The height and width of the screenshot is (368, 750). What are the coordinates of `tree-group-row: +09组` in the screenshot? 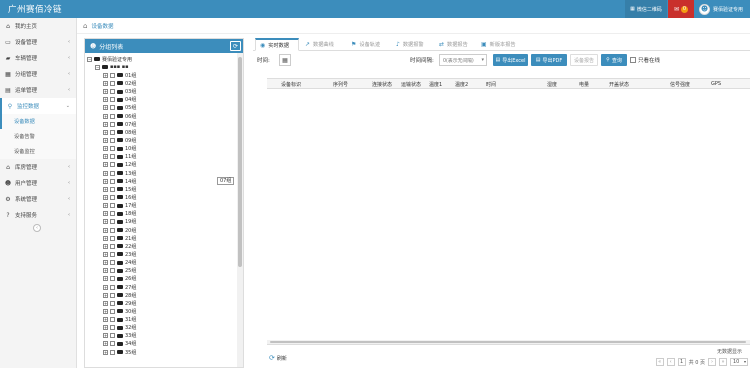 It's located at (161, 140).